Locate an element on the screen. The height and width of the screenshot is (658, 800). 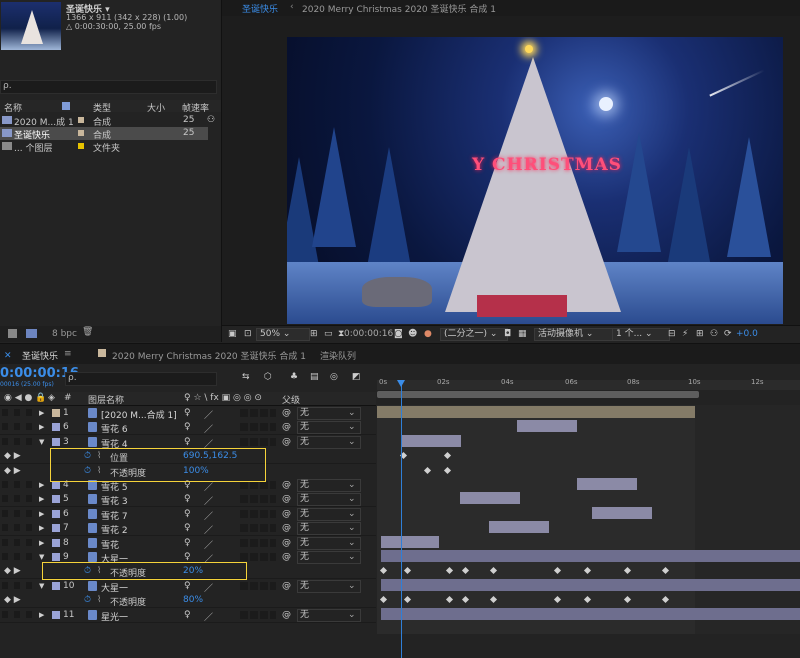
frame-blending-icon: ▤ is located at coordinates (314, 377).